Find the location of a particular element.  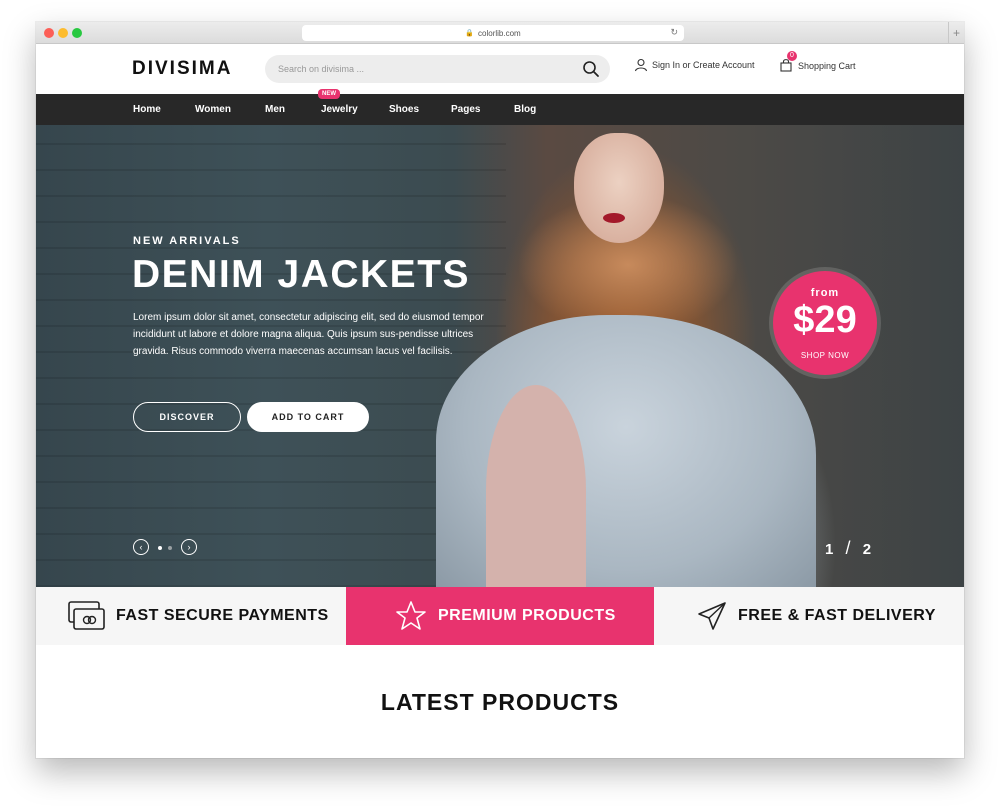

paper-plane-icon is located at coordinates (712, 616).